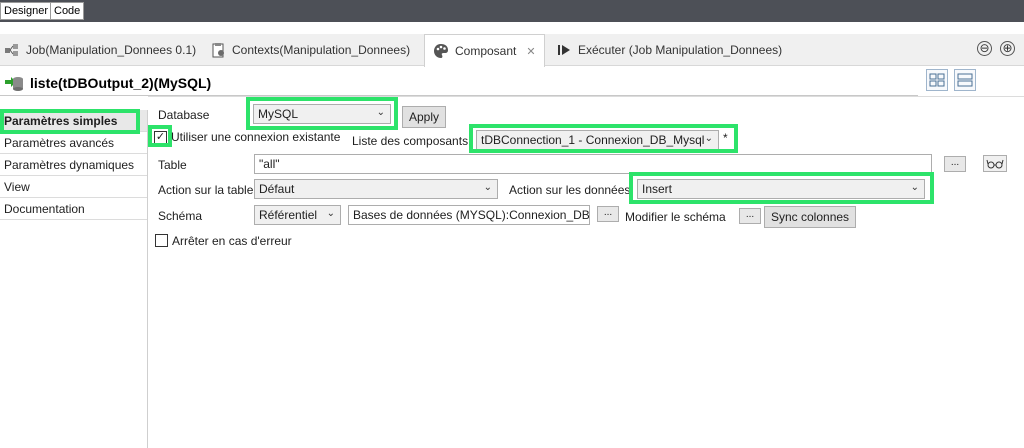 The height and width of the screenshot is (448, 1024). What do you see at coordinates (70, 121) in the screenshot?
I see `highlight-sidebar` at bounding box center [70, 121].